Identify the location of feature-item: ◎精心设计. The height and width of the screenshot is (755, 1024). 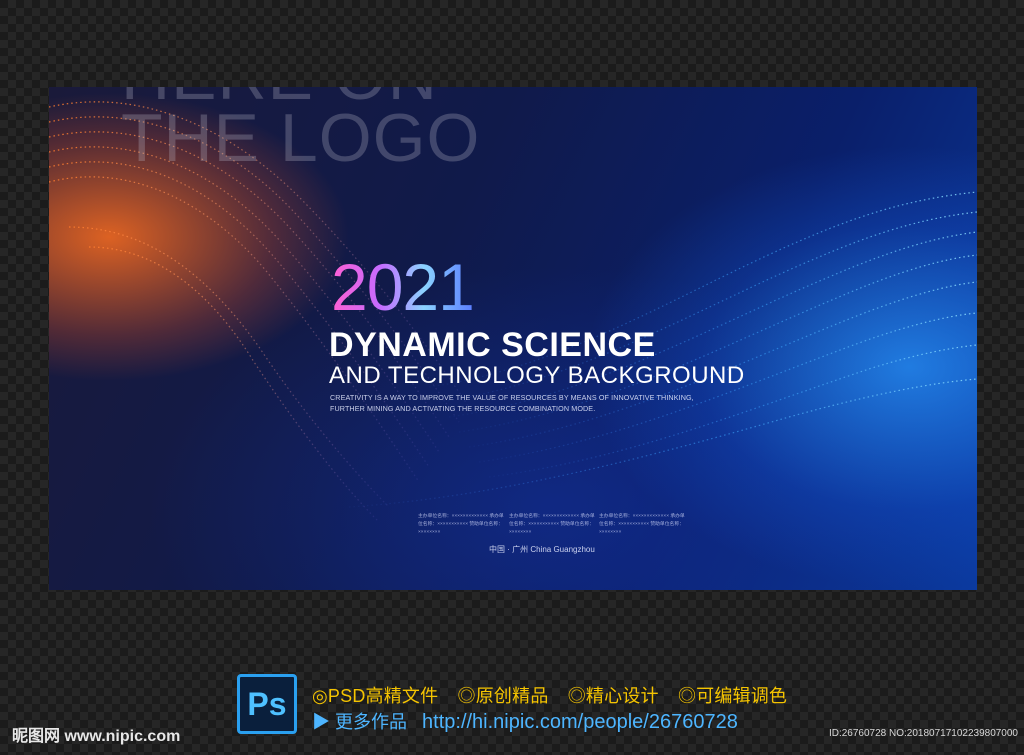
(613, 696).